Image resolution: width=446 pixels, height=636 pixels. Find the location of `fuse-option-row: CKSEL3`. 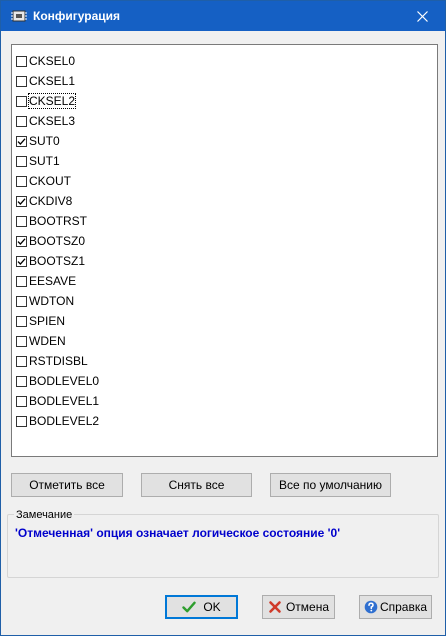

fuse-option-row: CKSEL3 is located at coordinates (45, 121).